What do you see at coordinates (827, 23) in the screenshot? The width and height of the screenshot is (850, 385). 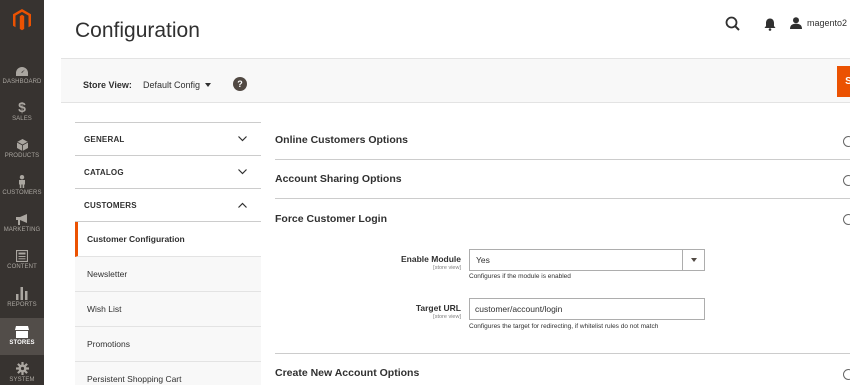 I see `username: magento2` at bounding box center [827, 23].